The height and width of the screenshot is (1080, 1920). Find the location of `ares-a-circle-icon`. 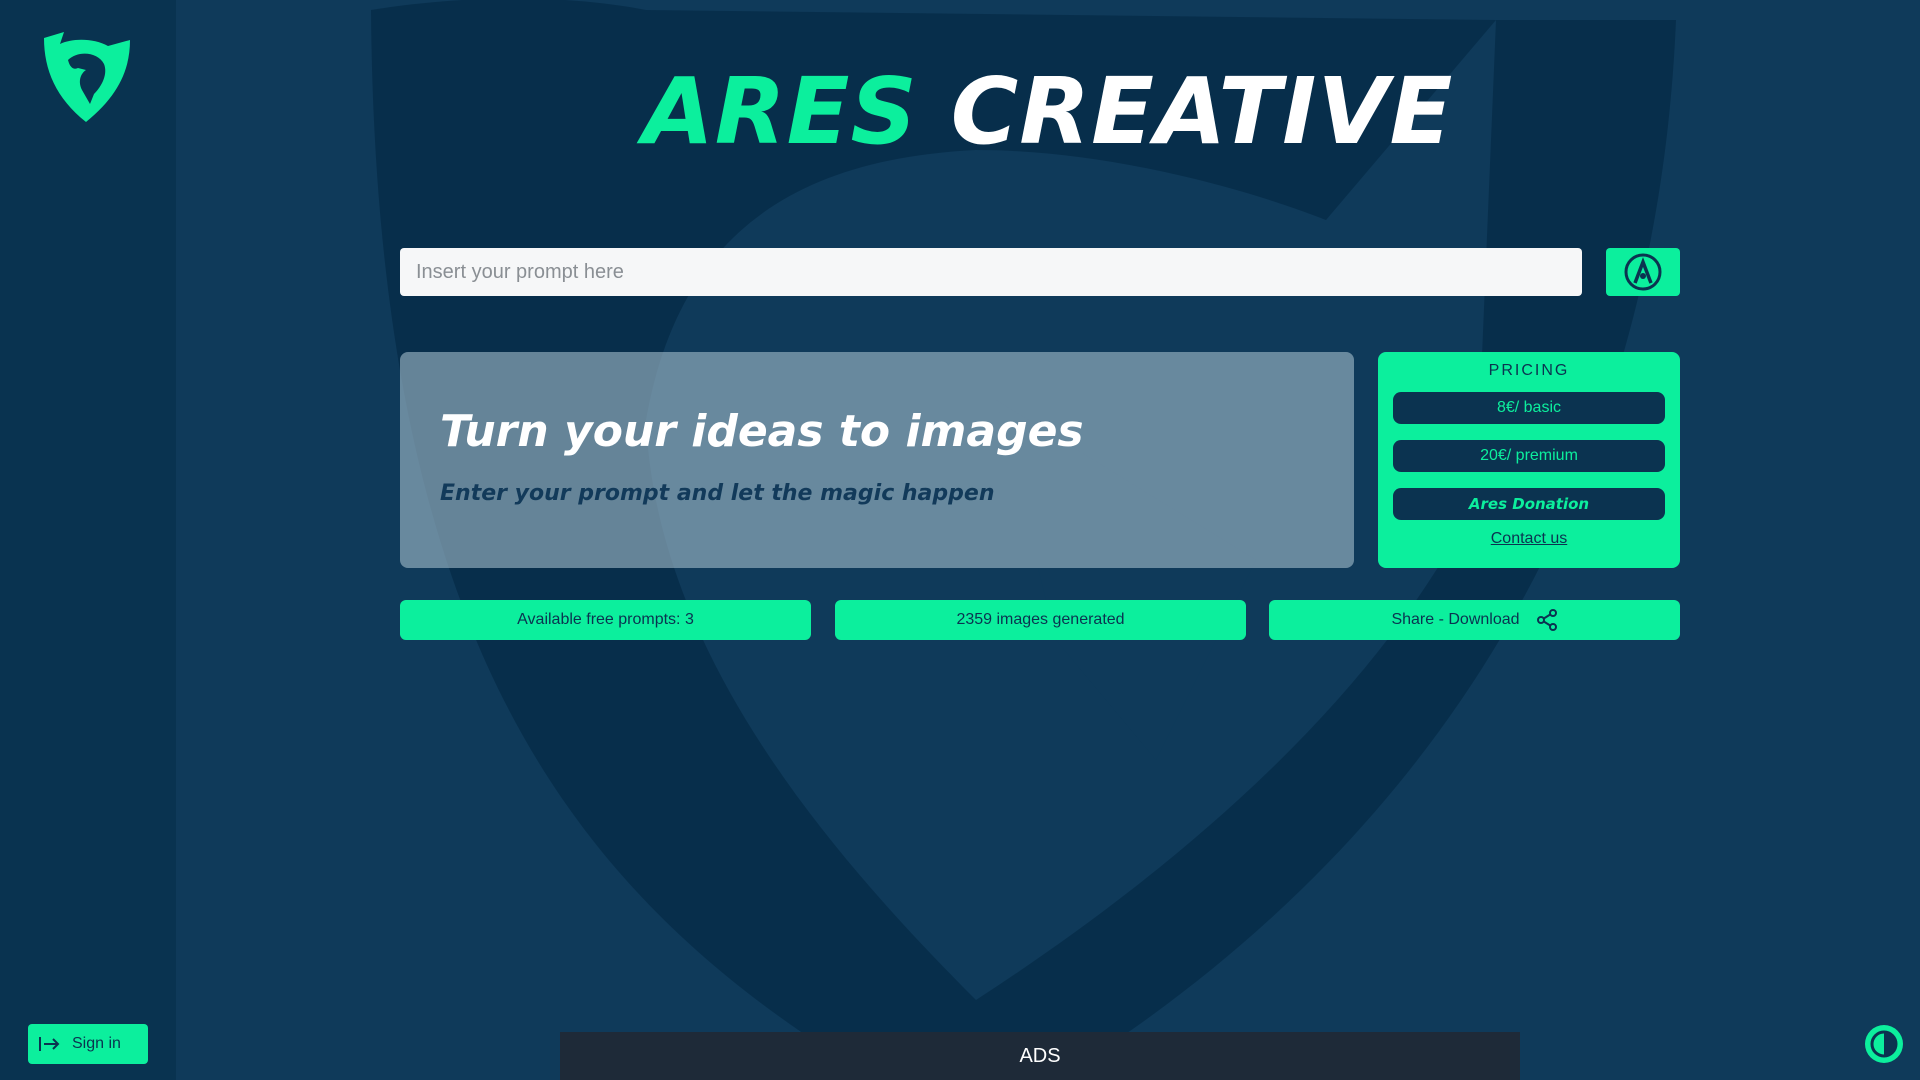

ares-a-circle-icon is located at coordinates (1643, 272).